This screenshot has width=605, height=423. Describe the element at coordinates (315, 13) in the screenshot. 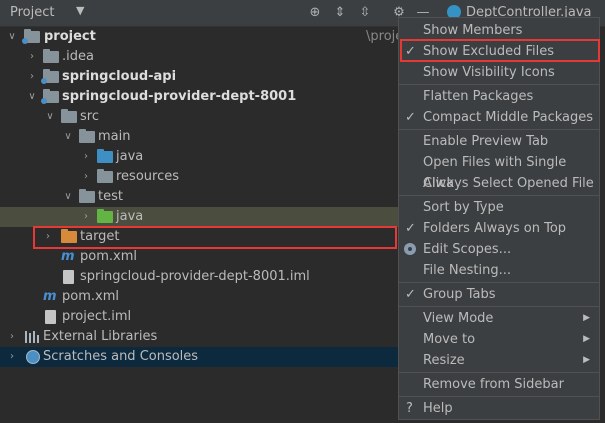

I see `locate-file-icon: ⊕` at that location.